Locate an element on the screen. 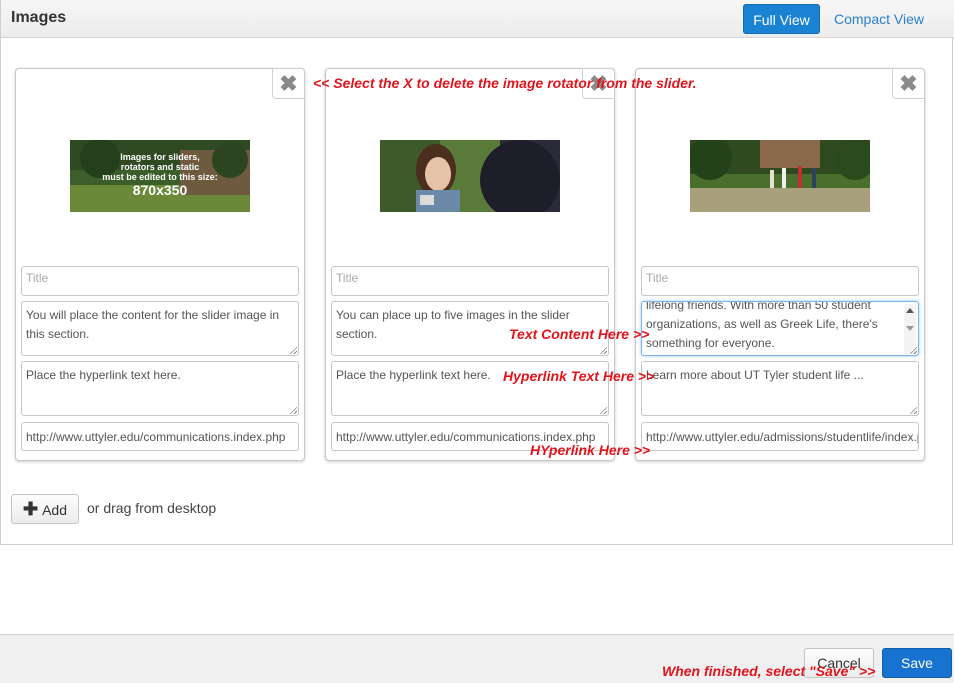 The height and width of the screenshot is (683, 954). drag-hint: or drag from desktop is located at coordinates (152, 508).